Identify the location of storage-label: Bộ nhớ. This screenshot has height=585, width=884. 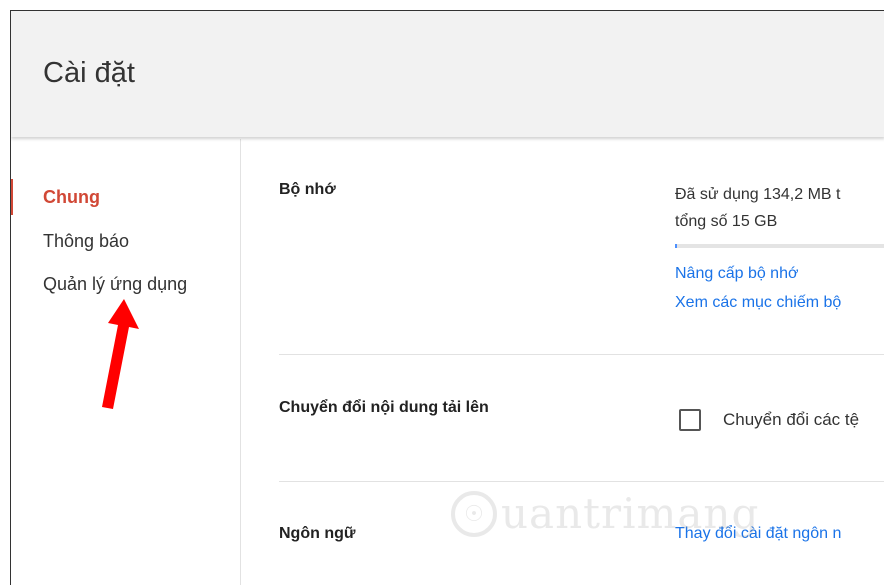
(307, 189).